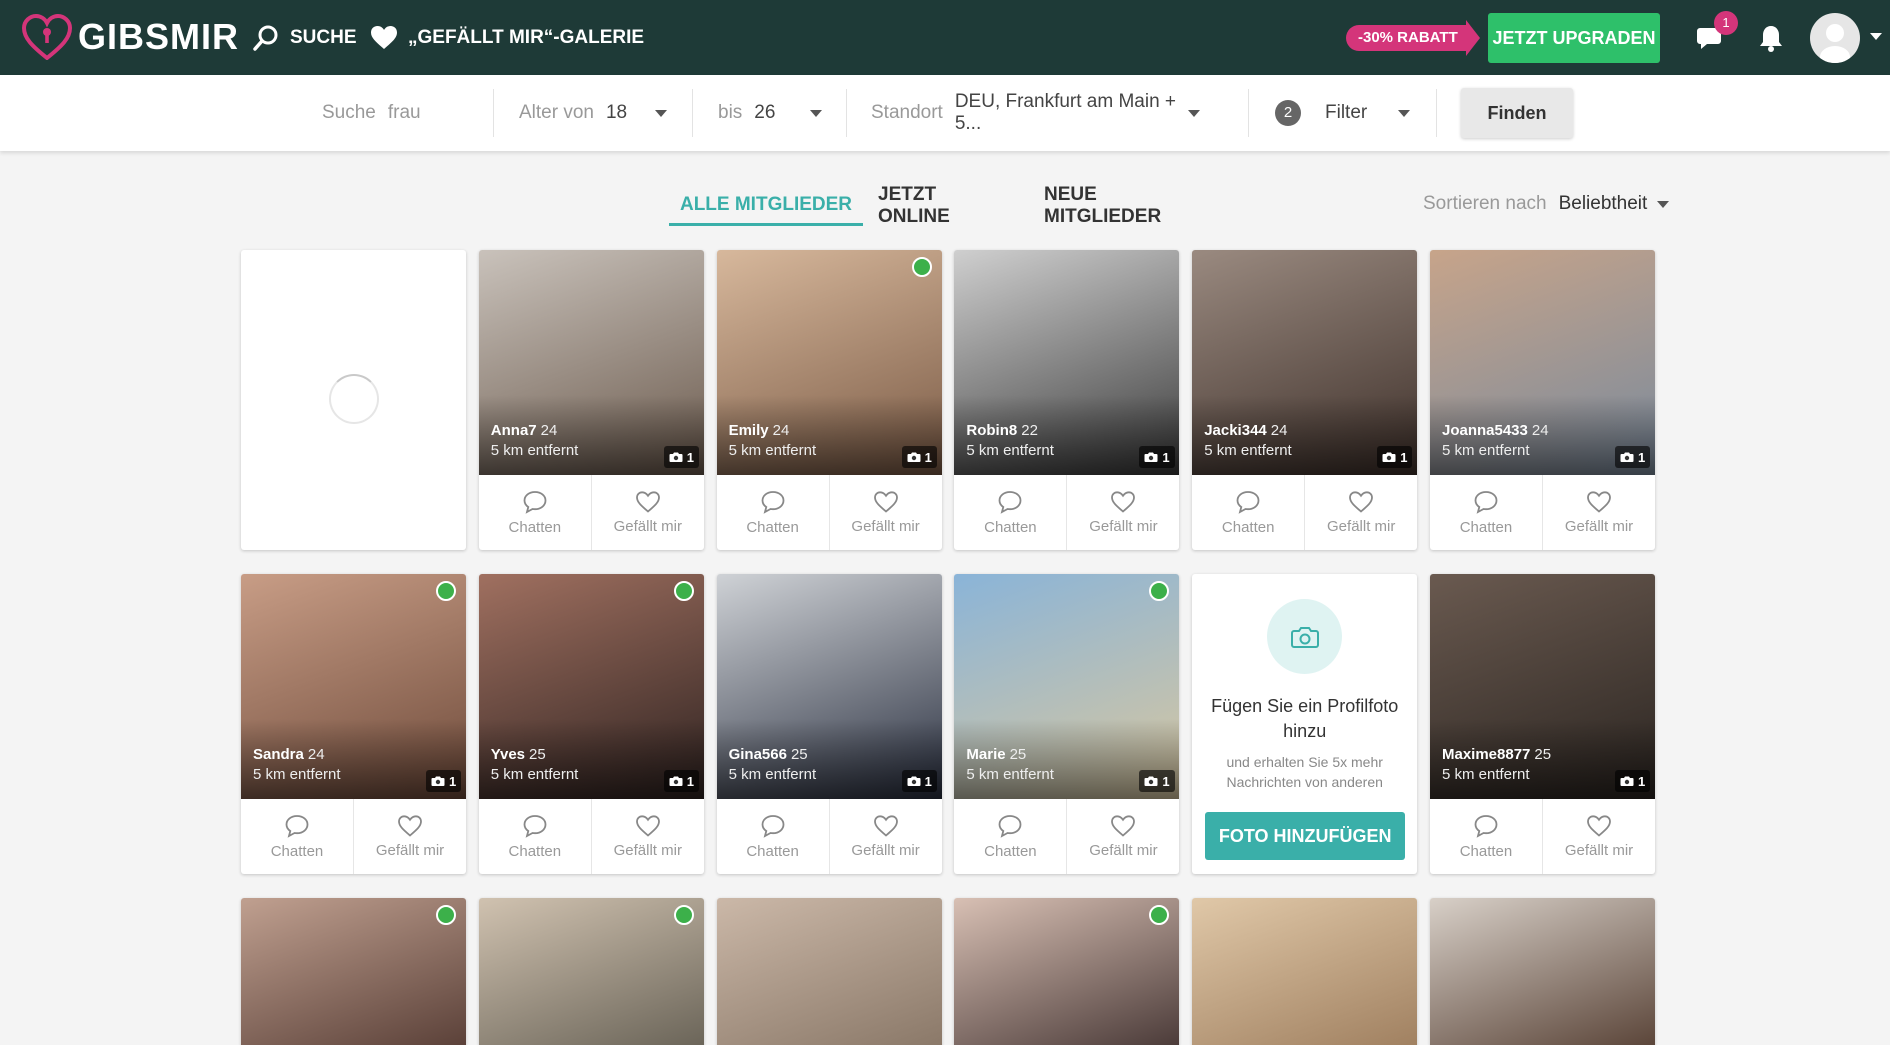  What do you see at coordinates (591, 362) in the screenshot?
I see `member-photo: Anna7 24 5 km entfernt 1` at bounding box center [591, 362].